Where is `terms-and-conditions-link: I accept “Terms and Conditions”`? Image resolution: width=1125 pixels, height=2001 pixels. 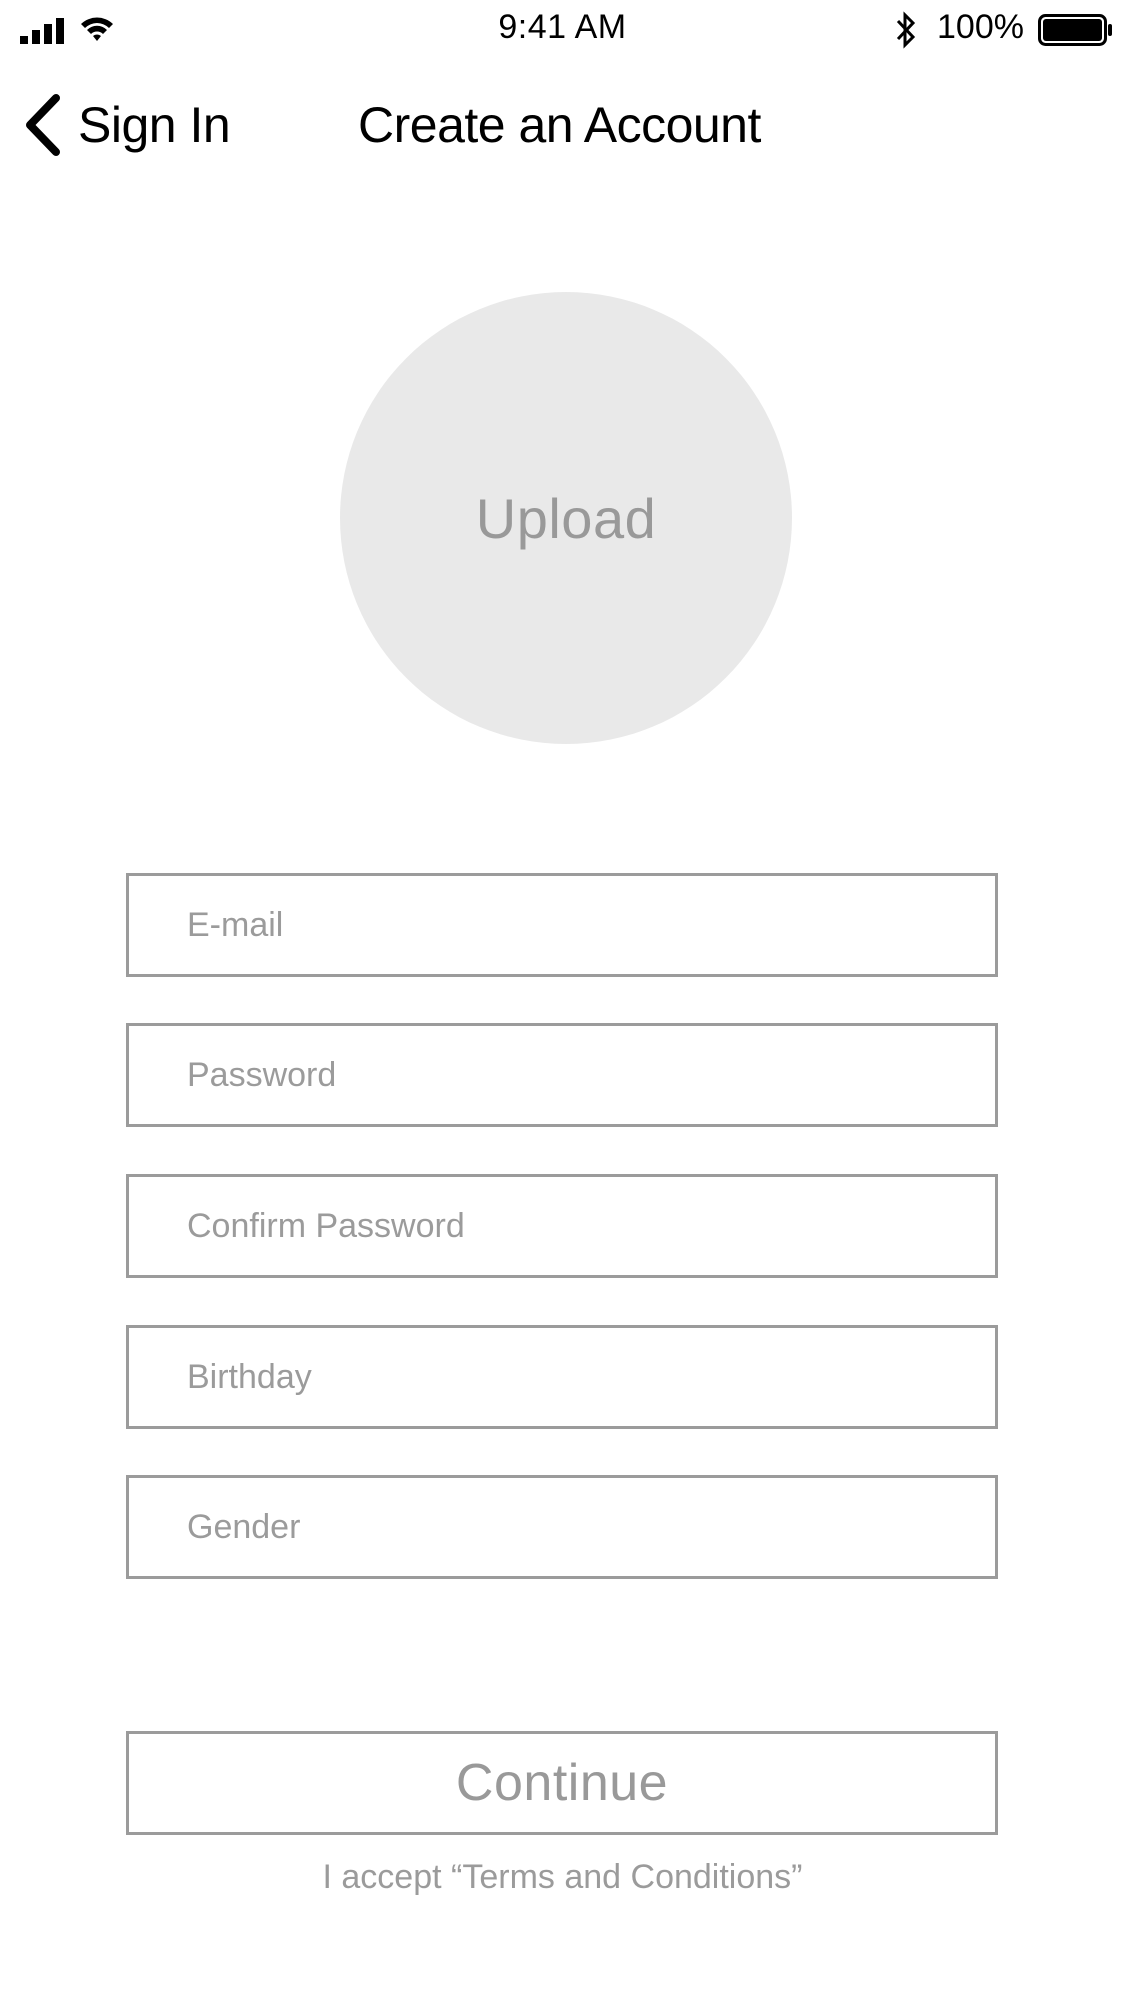 terms-and-conditions-link: I accept “Terms and Conditions” is located at coordinates (562, 1877).